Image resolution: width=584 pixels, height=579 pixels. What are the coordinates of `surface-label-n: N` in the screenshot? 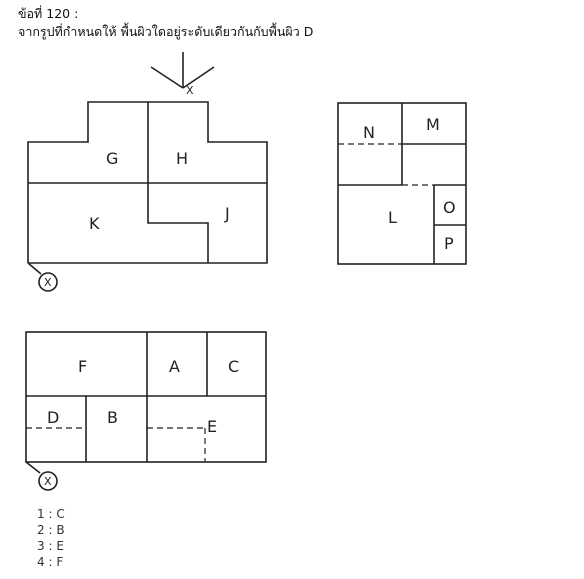 It's located at (369, 132).